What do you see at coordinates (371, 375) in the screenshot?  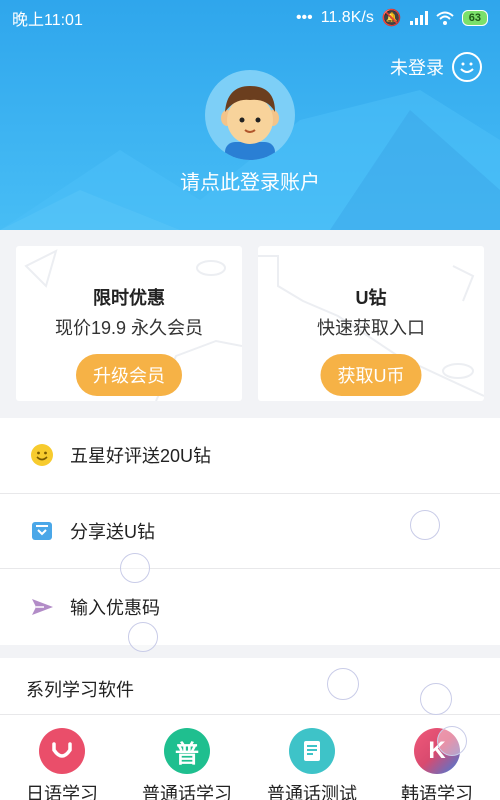 I see `get-u-coin-button: 获取U币` at bounding box center [371, 375].